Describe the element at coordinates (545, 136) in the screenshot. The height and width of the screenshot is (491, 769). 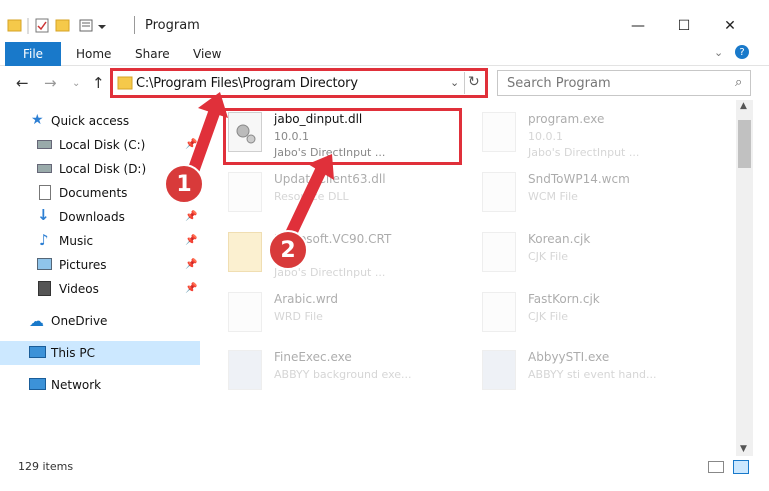
I see `file-version: 10.0.1` at that location.